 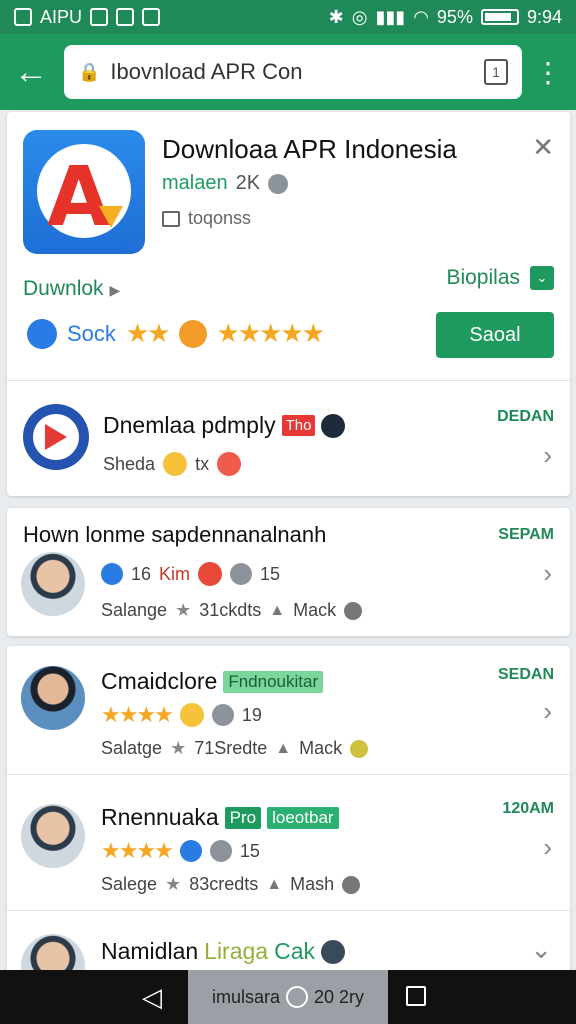 I want to click on bioplas-toggle: Biopilas ⌄, so click(x=500, y=278).